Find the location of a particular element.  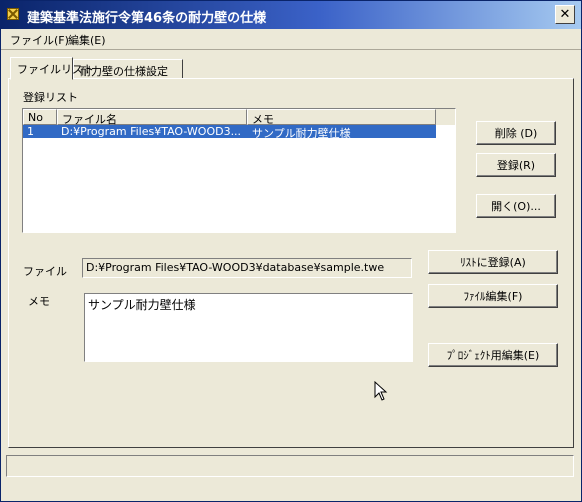

add-to-list-button: ﾘｽﾄに登録(A) is located at coordinates (493, 262).